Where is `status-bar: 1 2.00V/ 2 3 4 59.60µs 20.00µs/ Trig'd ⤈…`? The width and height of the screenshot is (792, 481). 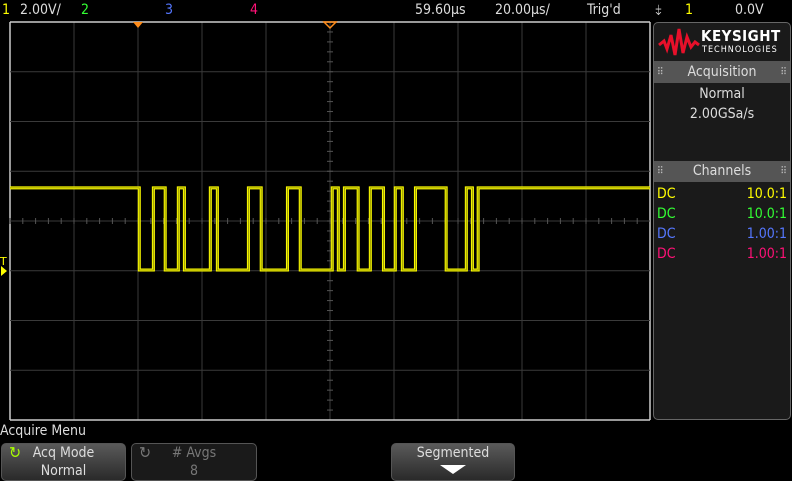 status-bar: 1 2.00V/ 2 3 4 59.60µs 20.00µs/ Trig'd ⤈… is located at coordinates (396, 10).